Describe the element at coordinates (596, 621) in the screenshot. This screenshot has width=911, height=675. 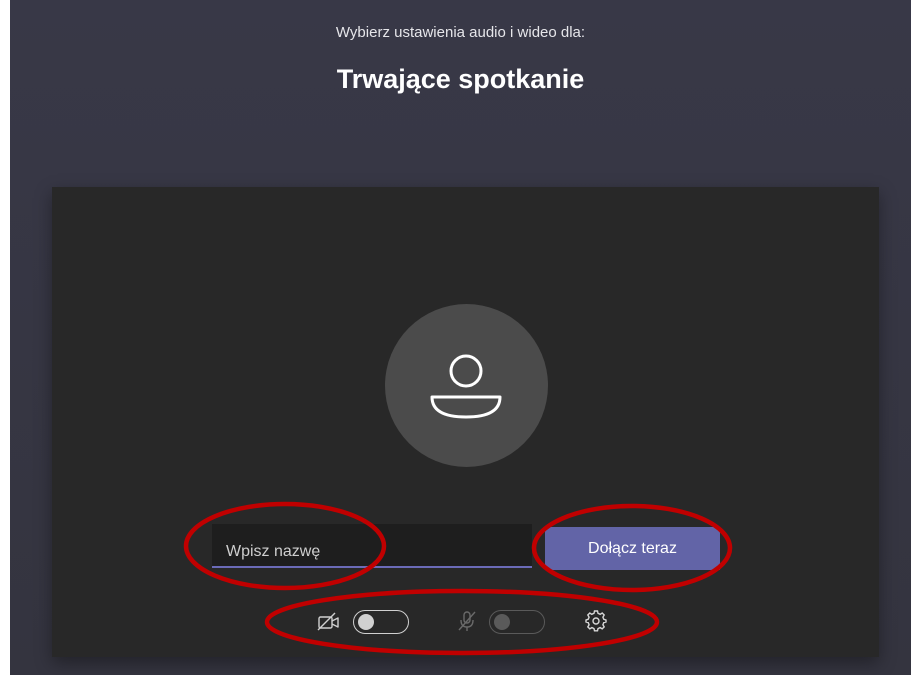
I see `gear-icon` at that location.